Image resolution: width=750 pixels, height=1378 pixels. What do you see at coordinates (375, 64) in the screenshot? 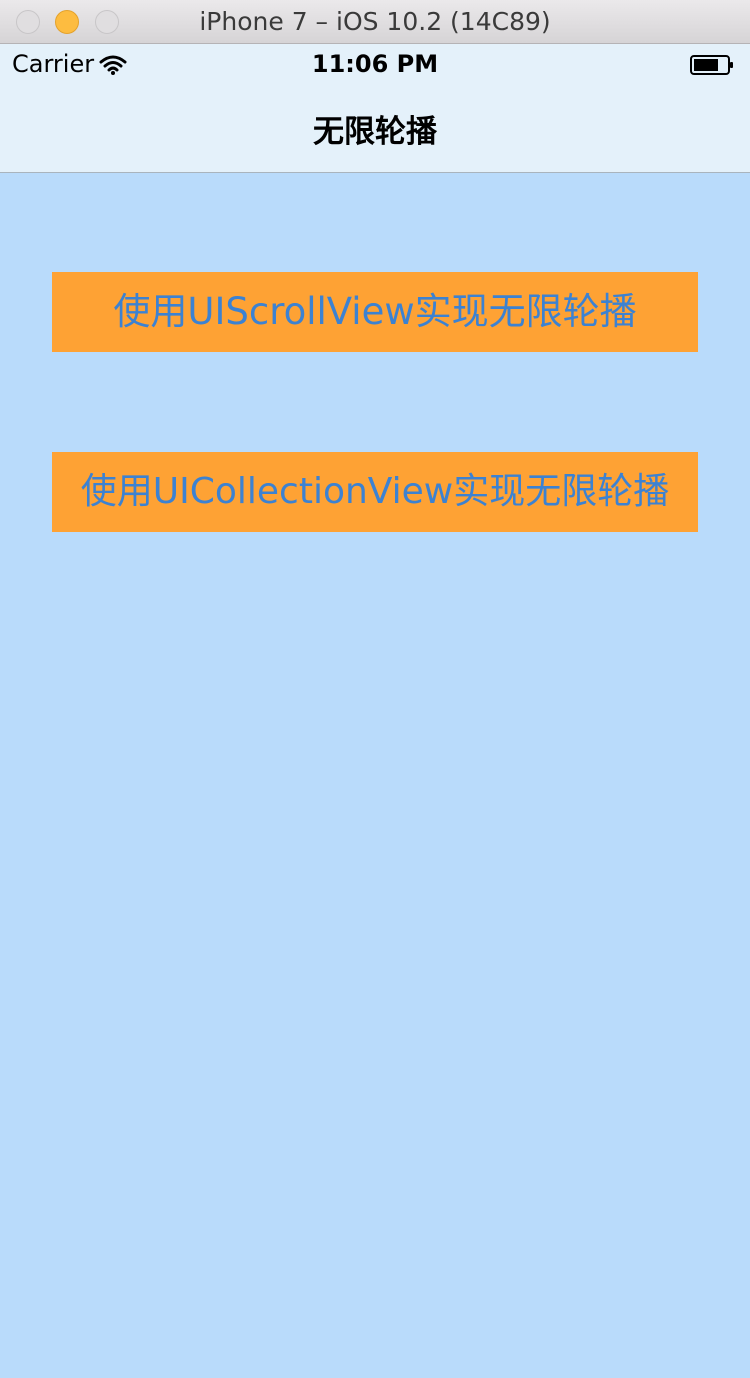
I see `status-time: 11:06 PM` at bounding box center [375, 64].